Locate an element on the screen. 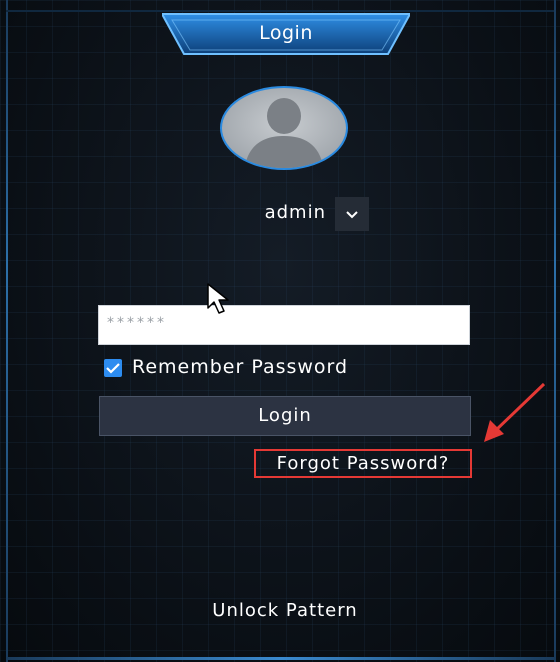 Image resolution: width=560 pixels, height=662 pixels. remember-password-label: Remember Password is located at coordinates (240, 367).